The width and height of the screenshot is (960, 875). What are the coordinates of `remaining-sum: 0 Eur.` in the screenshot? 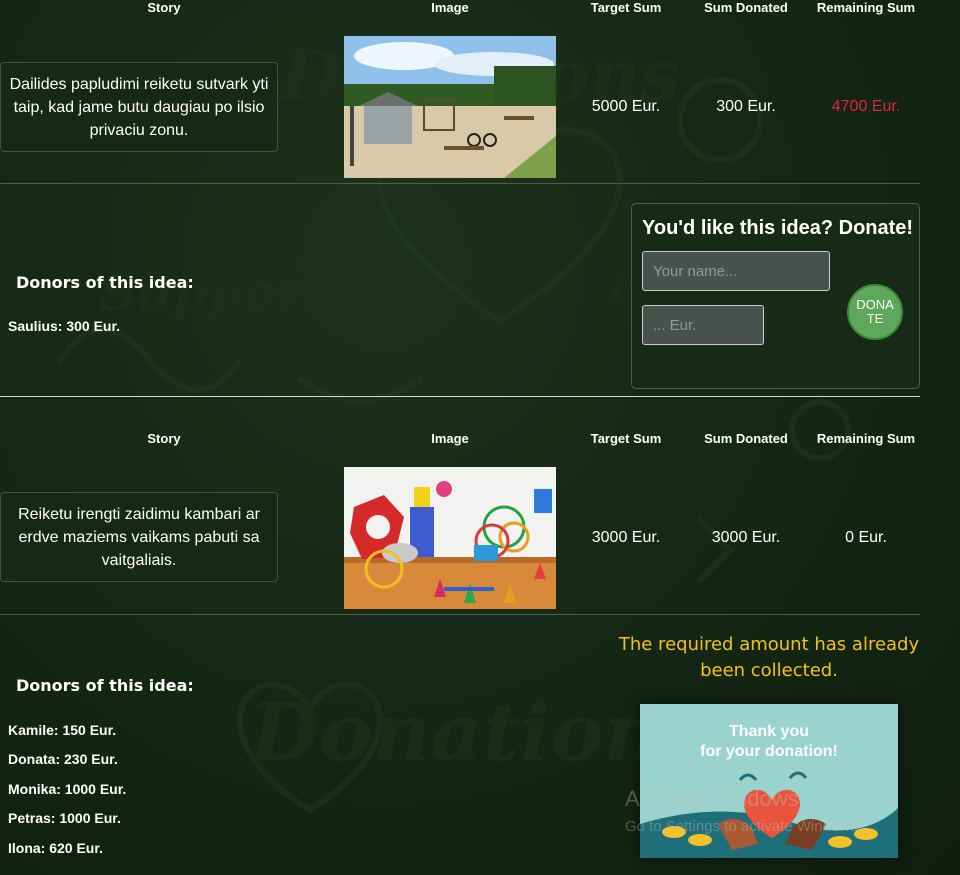 It's located at (866, 537).